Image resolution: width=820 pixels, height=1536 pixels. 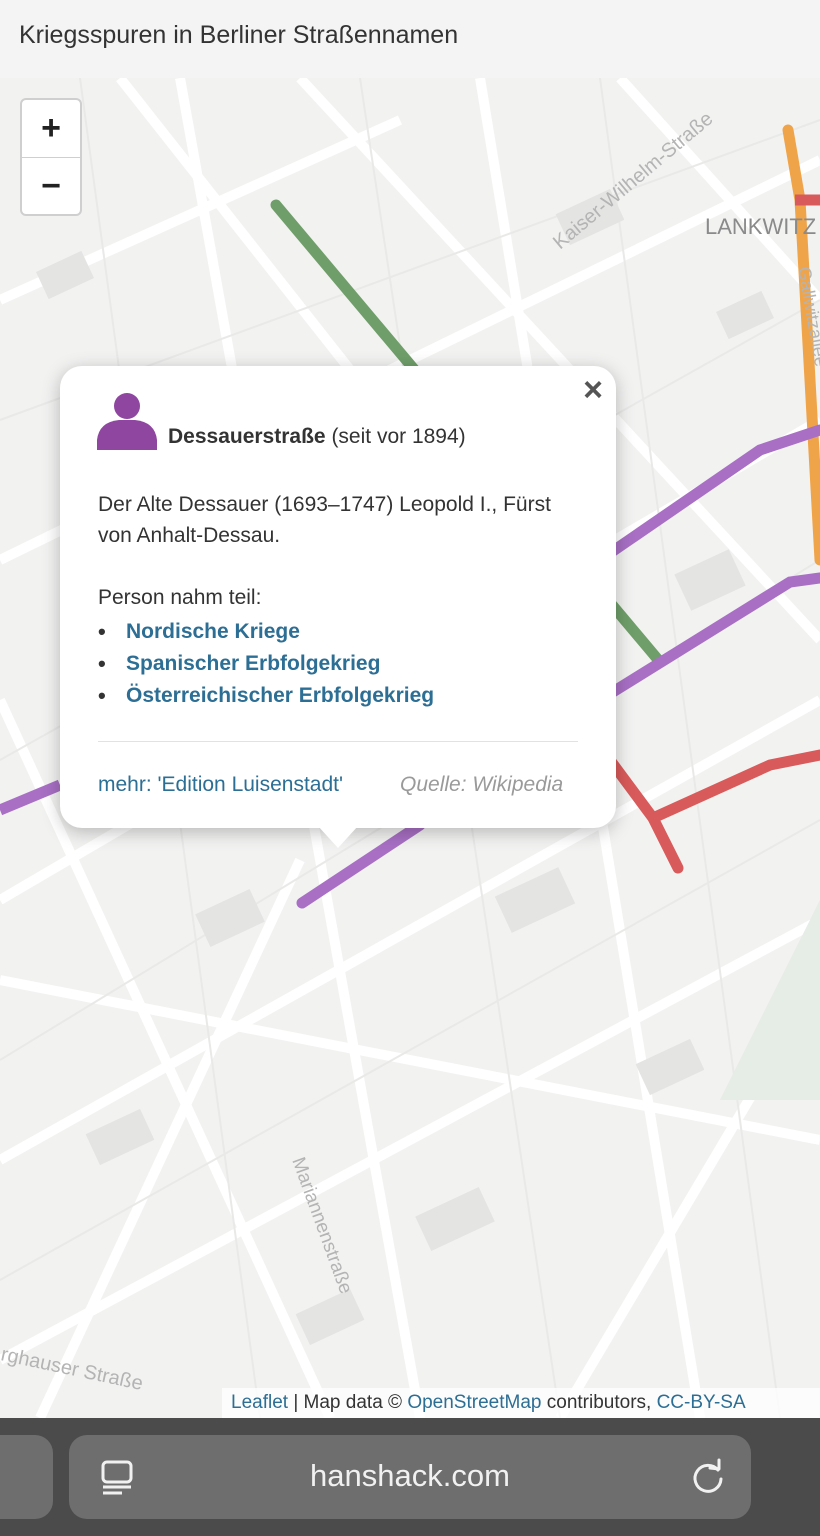 I want to click on reload-icon, so click(x=708, y=1477).